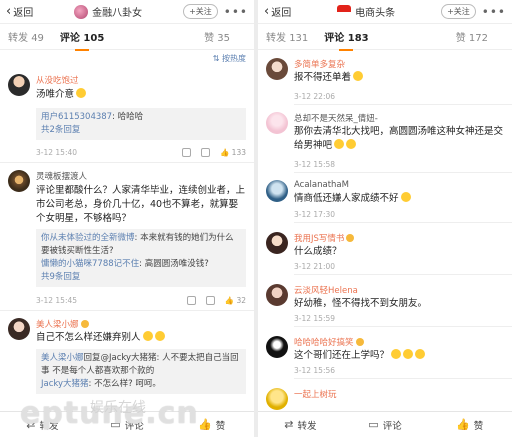 The height and width of the screenshot is (437, 512). What do you see at coordinates (141, 300) in the screenshot?
I see `comment-meta: 3-12 15:45 👍 32` at bounding box center [141, 300].